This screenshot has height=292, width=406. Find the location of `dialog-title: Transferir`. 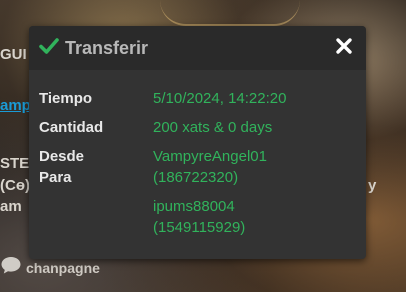

dialog-title: Transferir is located at coordinates (107, 47).